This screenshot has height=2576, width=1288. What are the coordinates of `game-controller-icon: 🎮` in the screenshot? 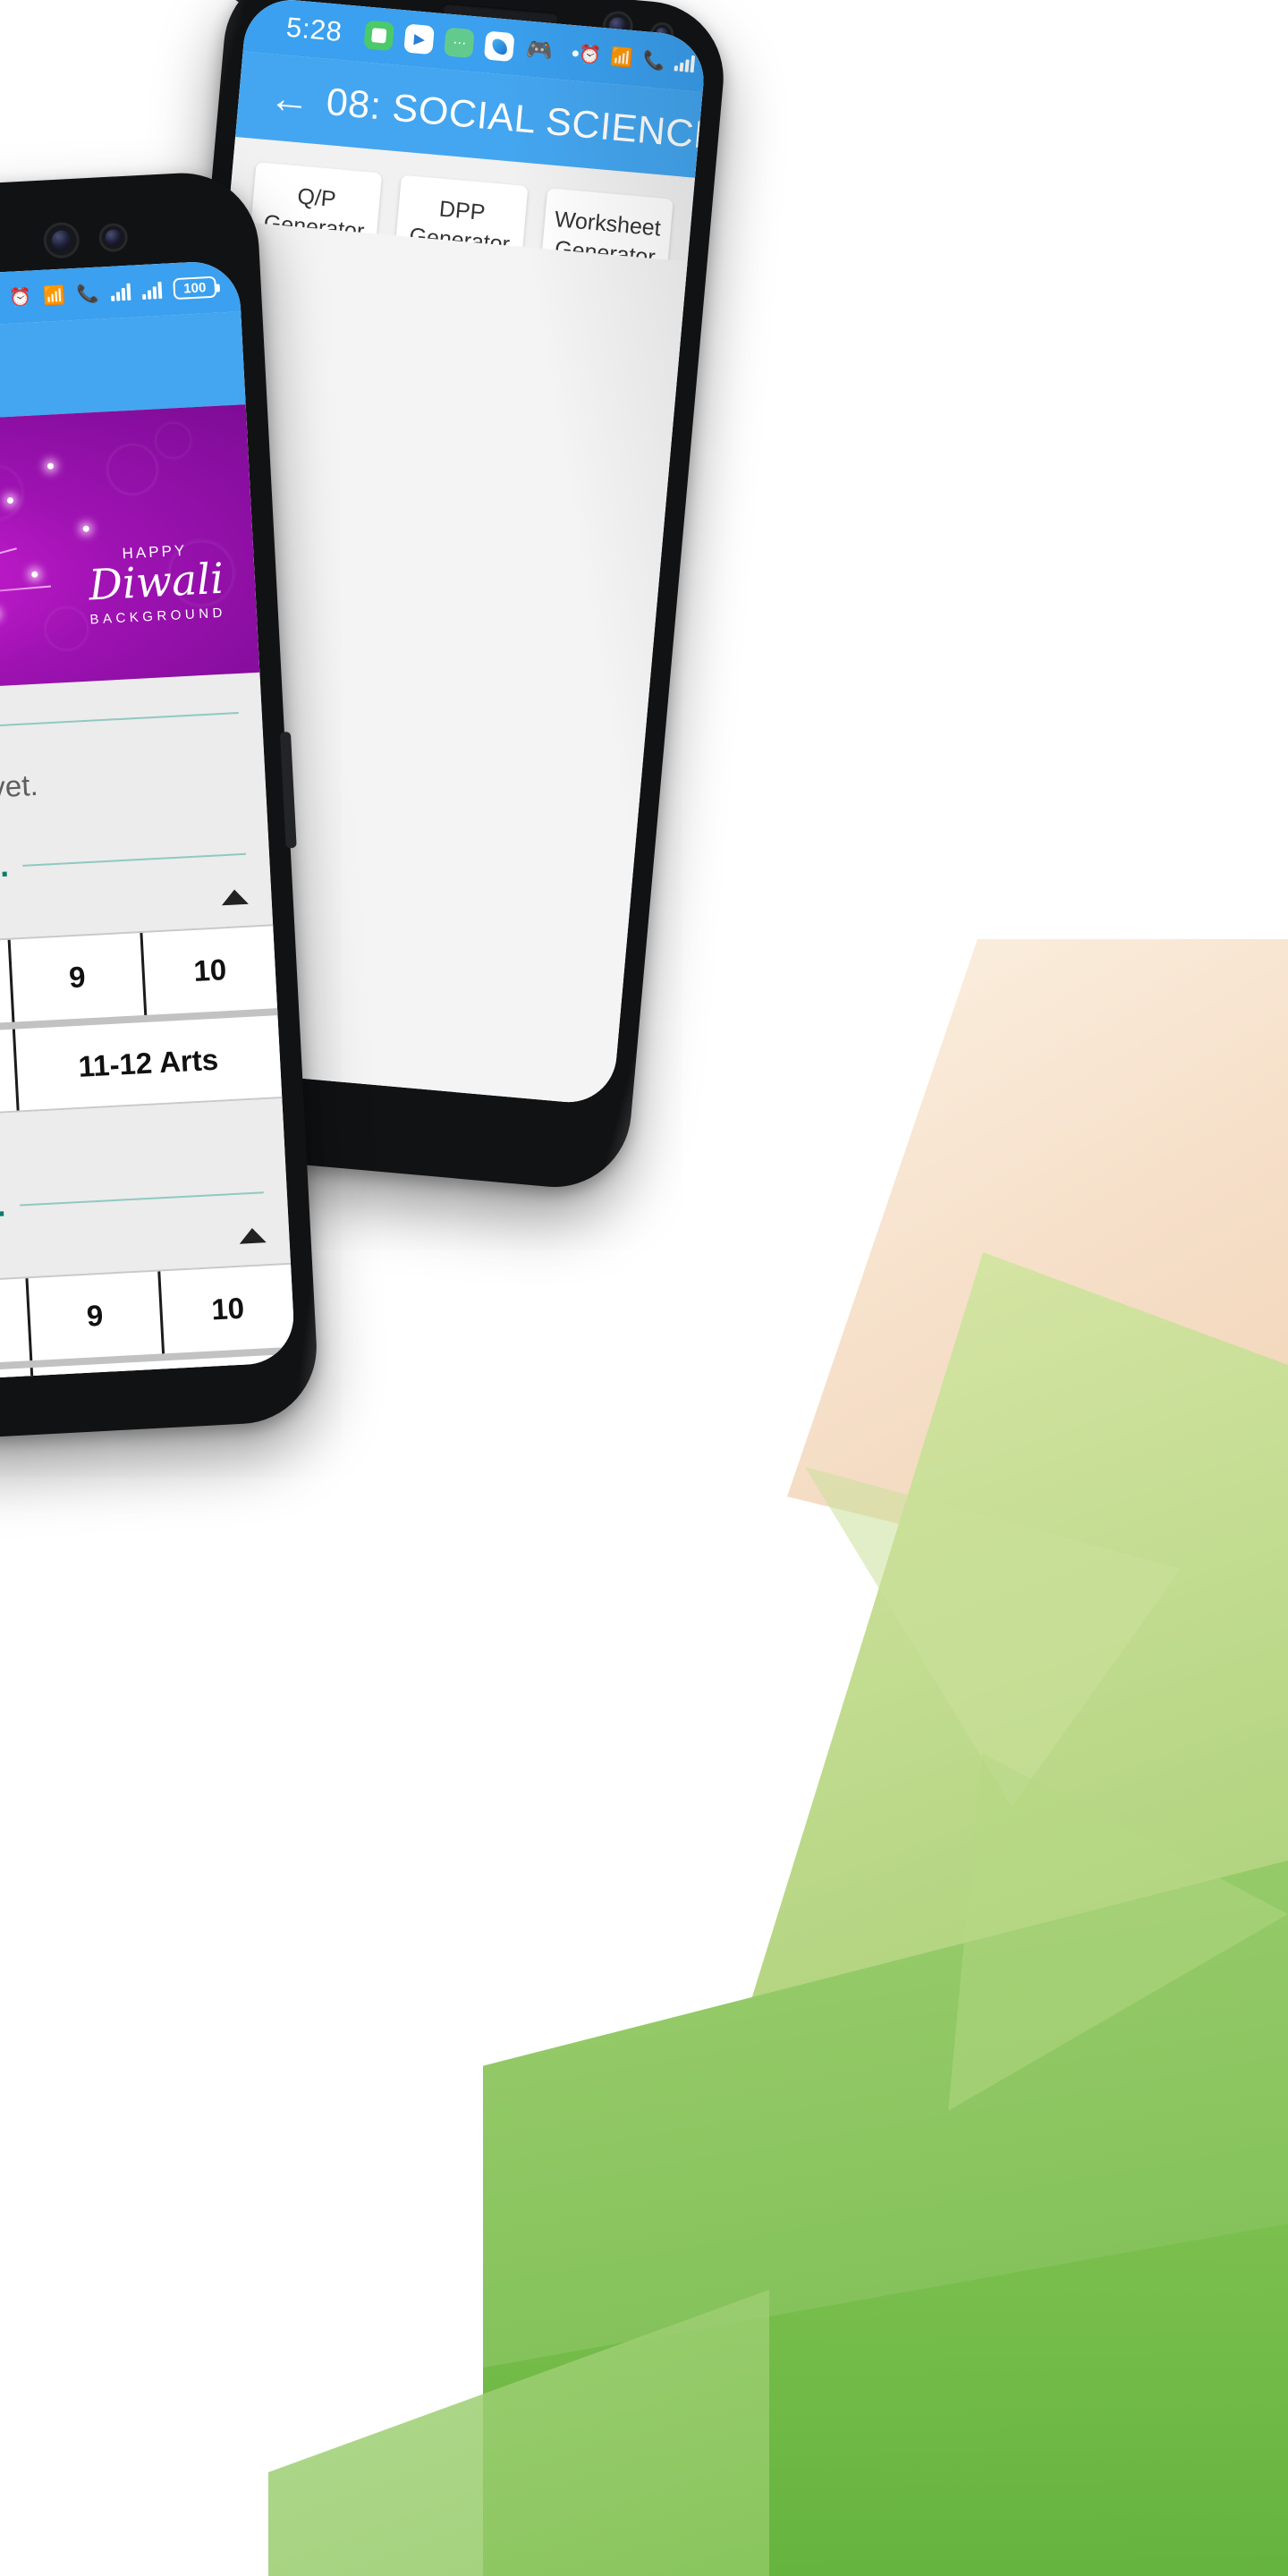 It's located at (540, 50).